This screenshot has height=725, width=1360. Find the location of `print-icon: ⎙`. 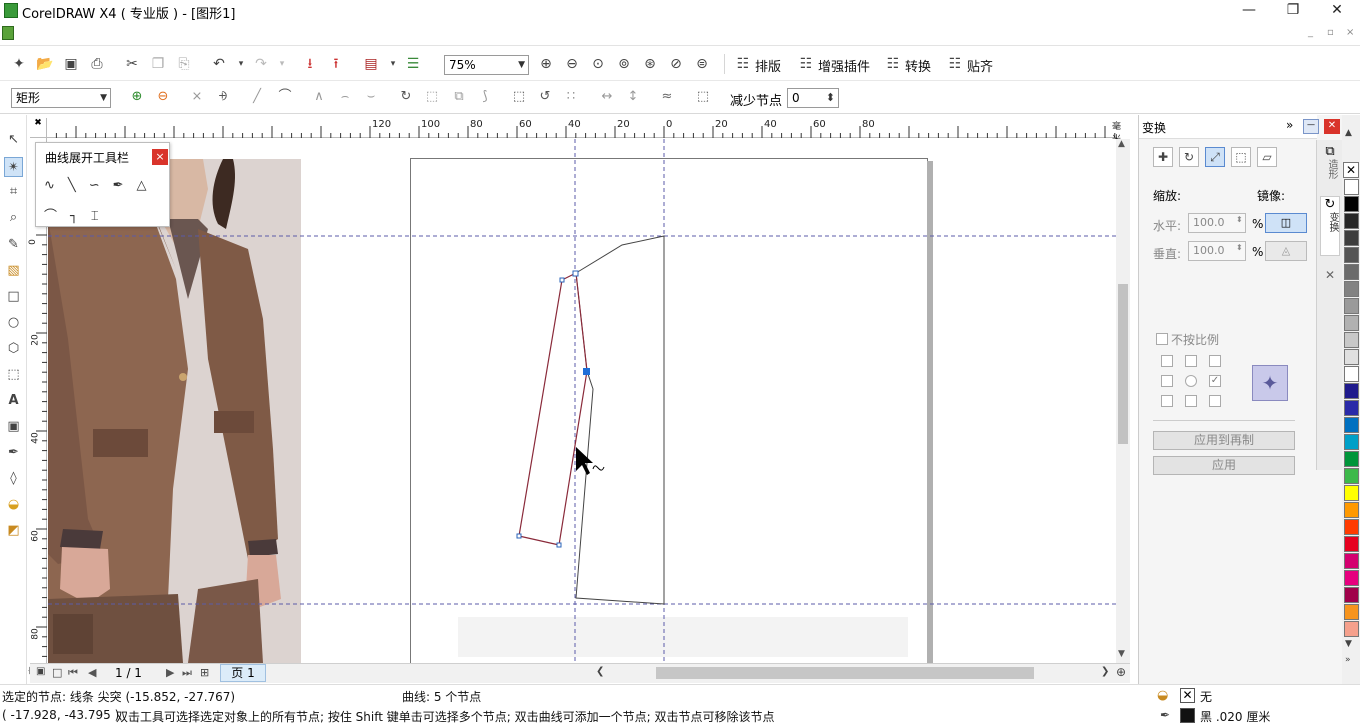

print-icon: ⎙ is located at coordinates (97, 64).